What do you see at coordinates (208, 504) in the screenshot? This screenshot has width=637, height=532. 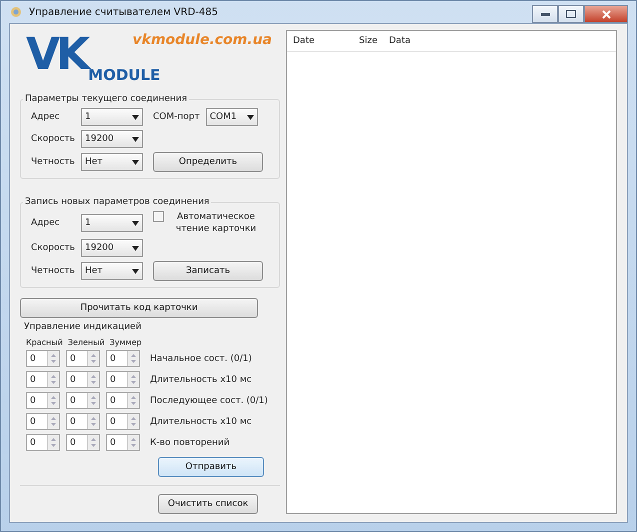 I see `clear-list-button: Очистить список` at bounding box center [208, 504].